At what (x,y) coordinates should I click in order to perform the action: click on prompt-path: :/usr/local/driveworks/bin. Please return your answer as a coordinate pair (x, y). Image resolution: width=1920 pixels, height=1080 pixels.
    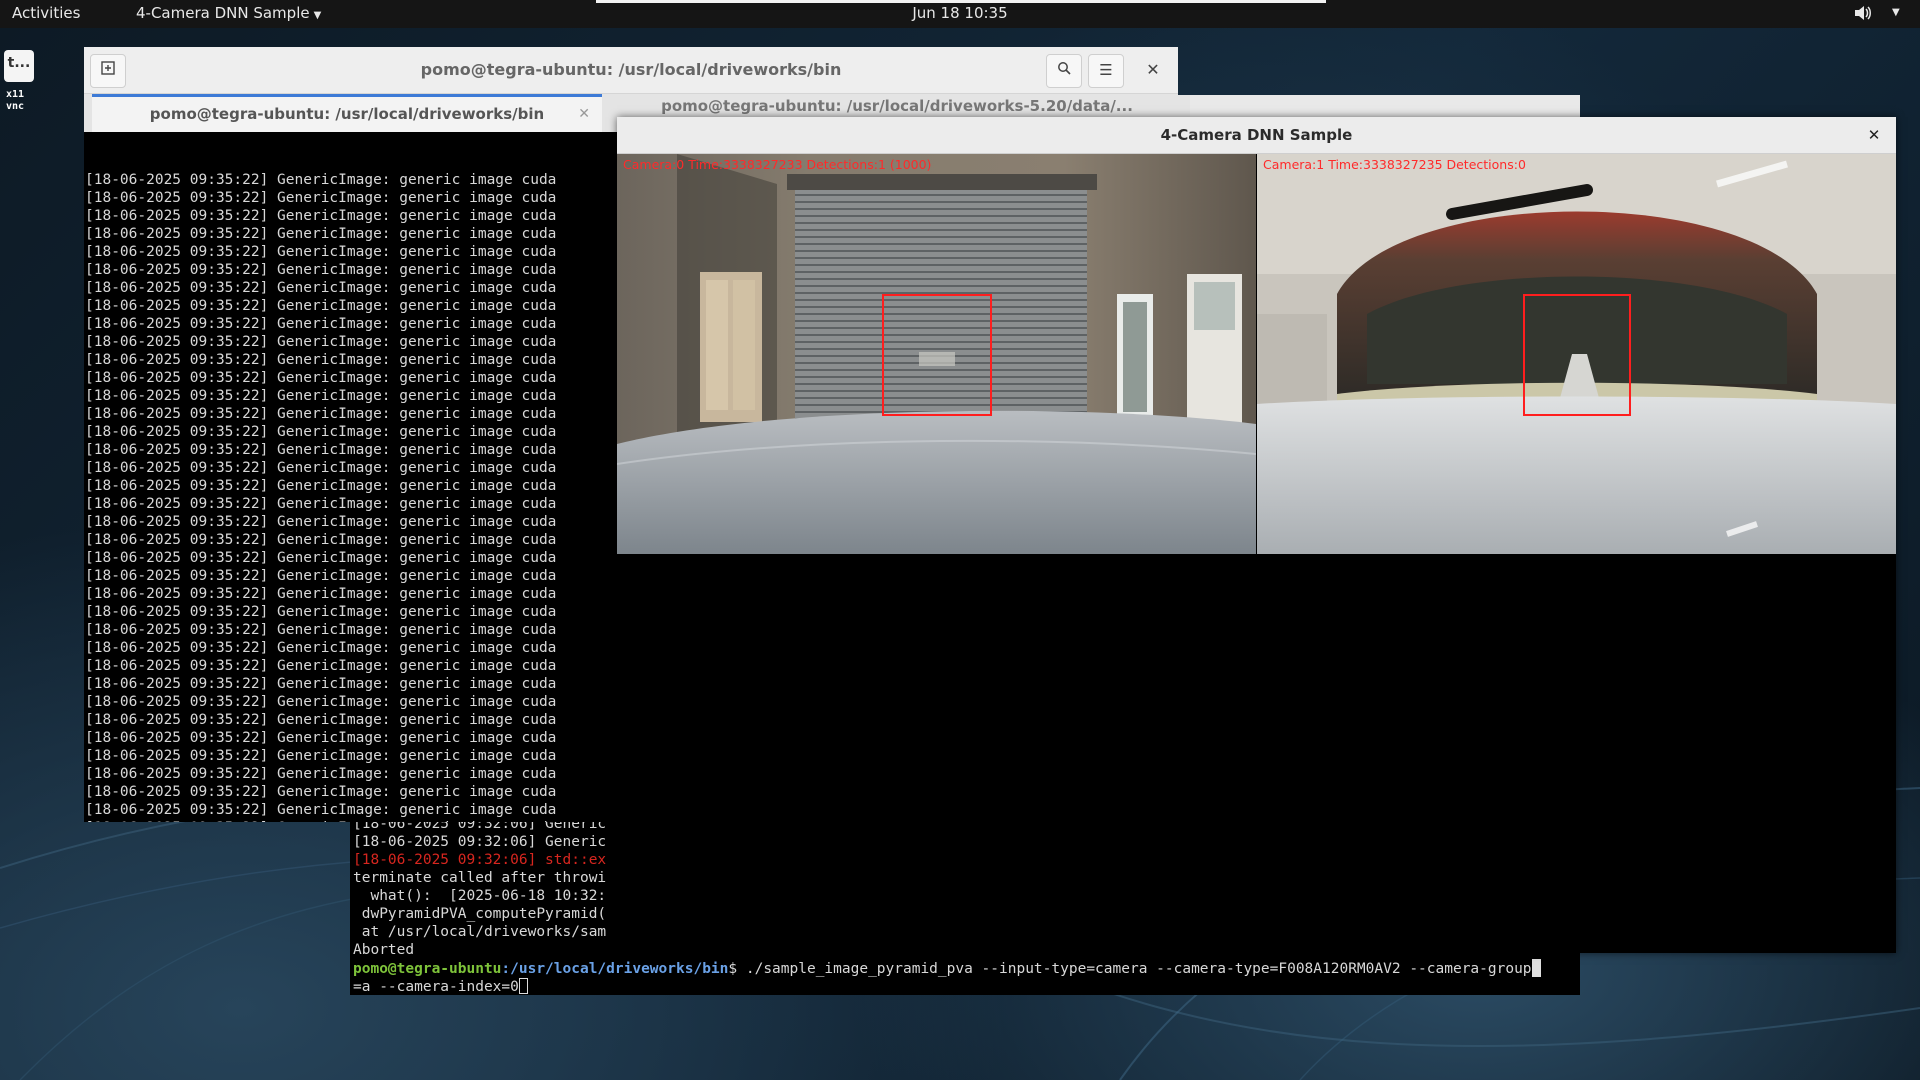
    Looking at the image, I should click on (615, 969).